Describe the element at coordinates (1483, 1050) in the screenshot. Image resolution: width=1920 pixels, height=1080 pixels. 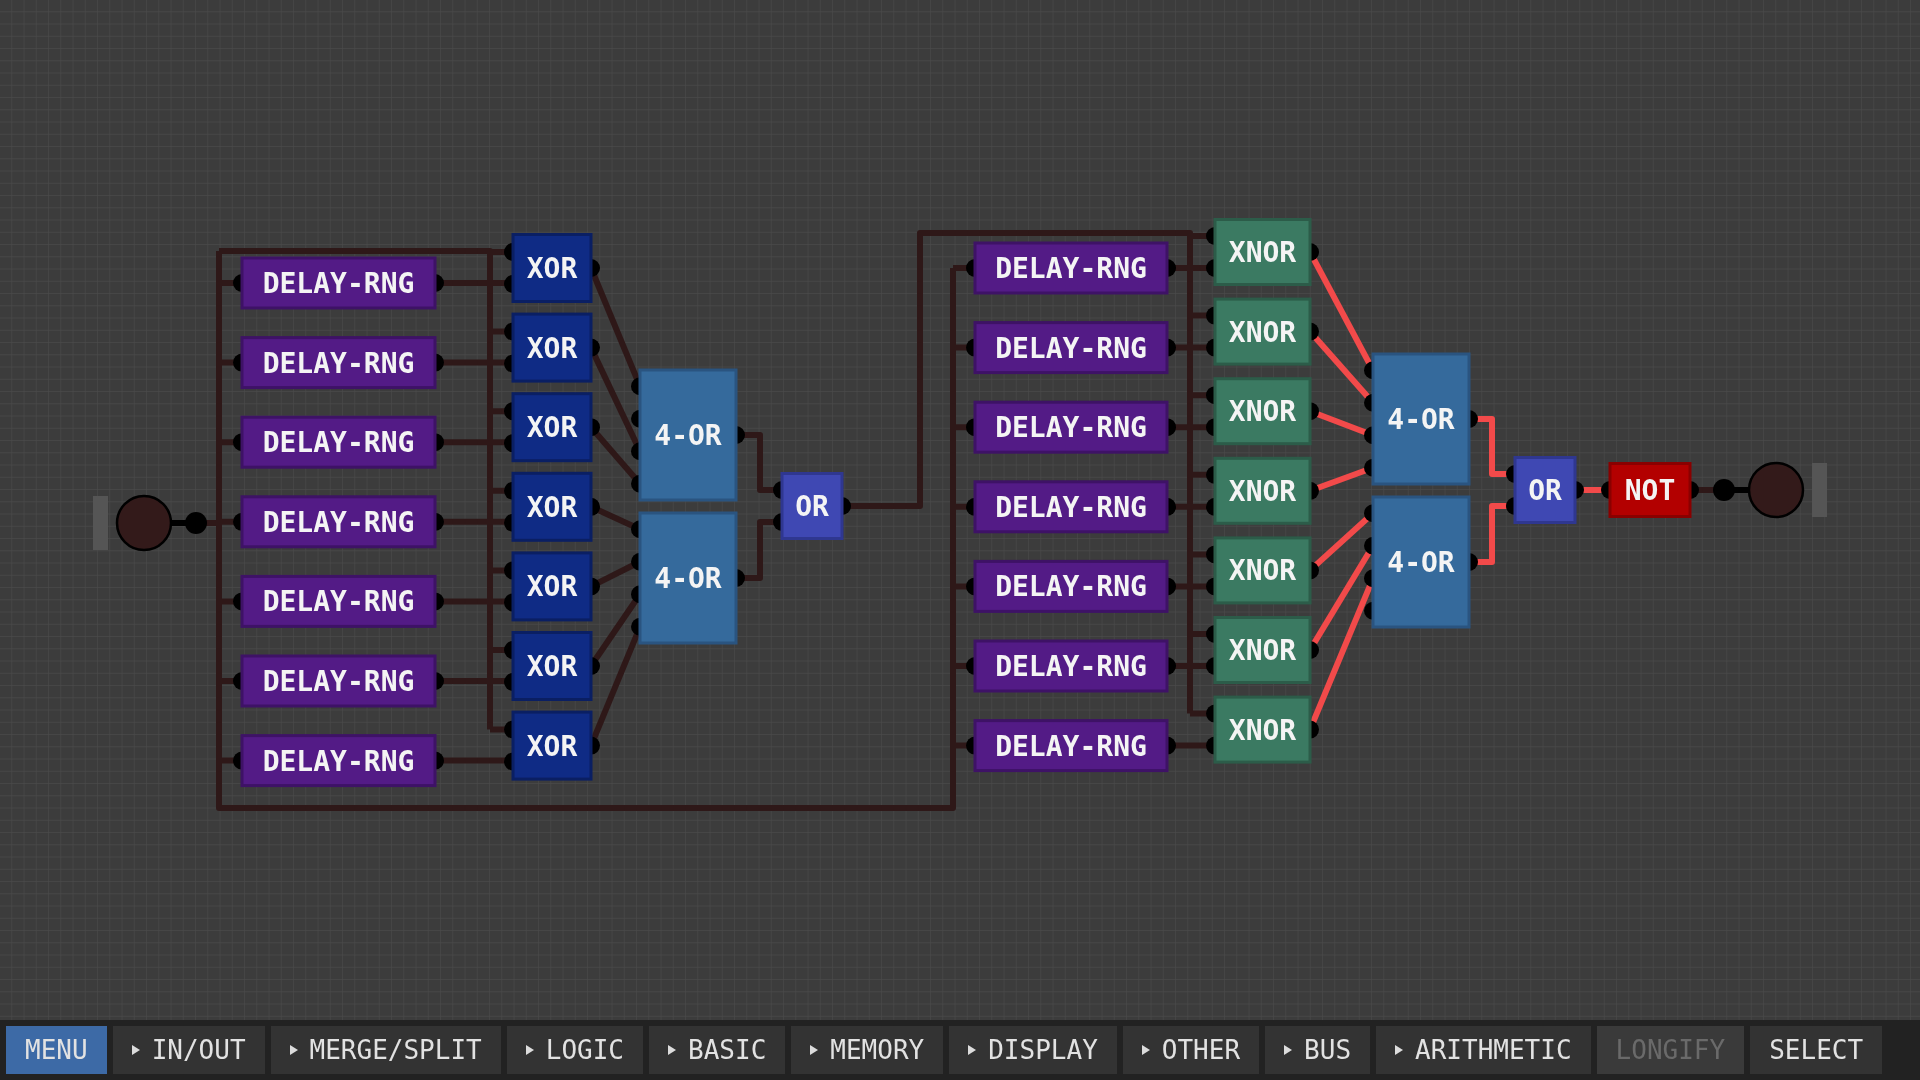
I see `toolbar-button: ARITHMETIC` at that location.